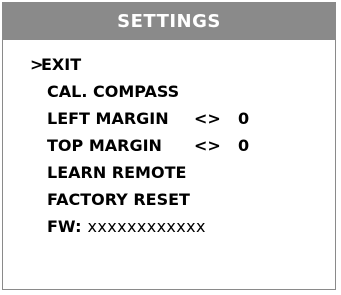 This screenshot has width=341, height=295. What do you see at coordinates (169, 64) in the screenshot?
I see `menu-item-exit: > EXIT` at bounding box center [169, 64].